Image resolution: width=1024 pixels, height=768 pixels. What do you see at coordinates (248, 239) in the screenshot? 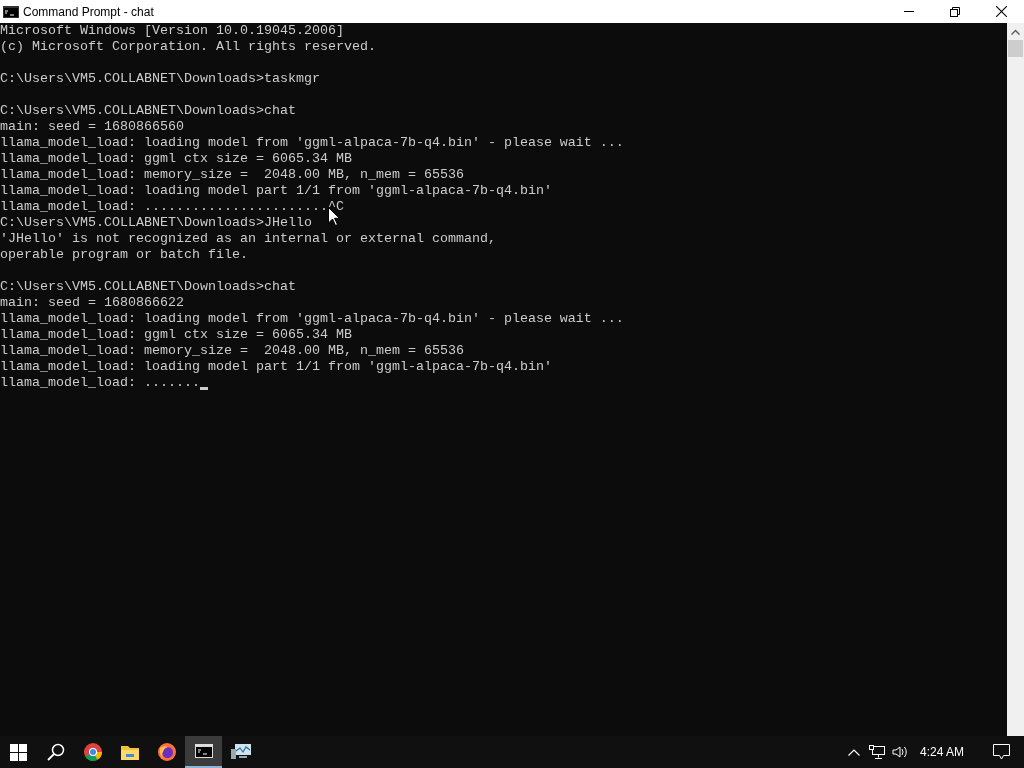
I see `console-line: 'JHello' is not recognized as an internal or external command,` at bounding box center [248, 239].